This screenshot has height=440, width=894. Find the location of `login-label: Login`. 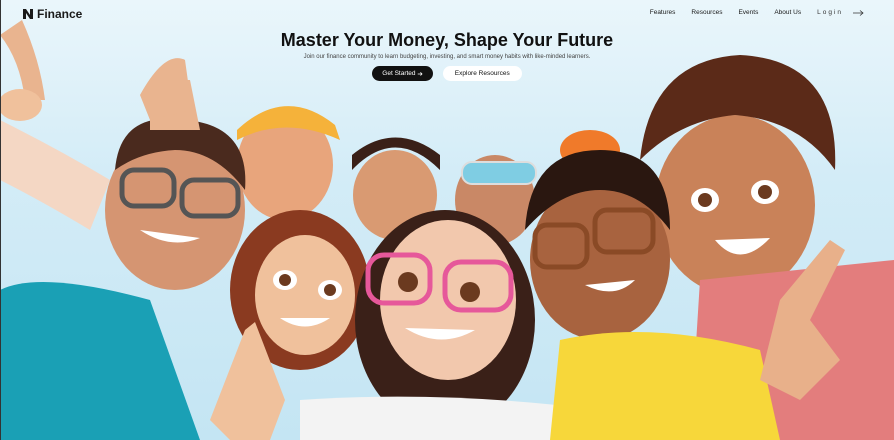

login-label: Login is located at coordinates (830, 12).